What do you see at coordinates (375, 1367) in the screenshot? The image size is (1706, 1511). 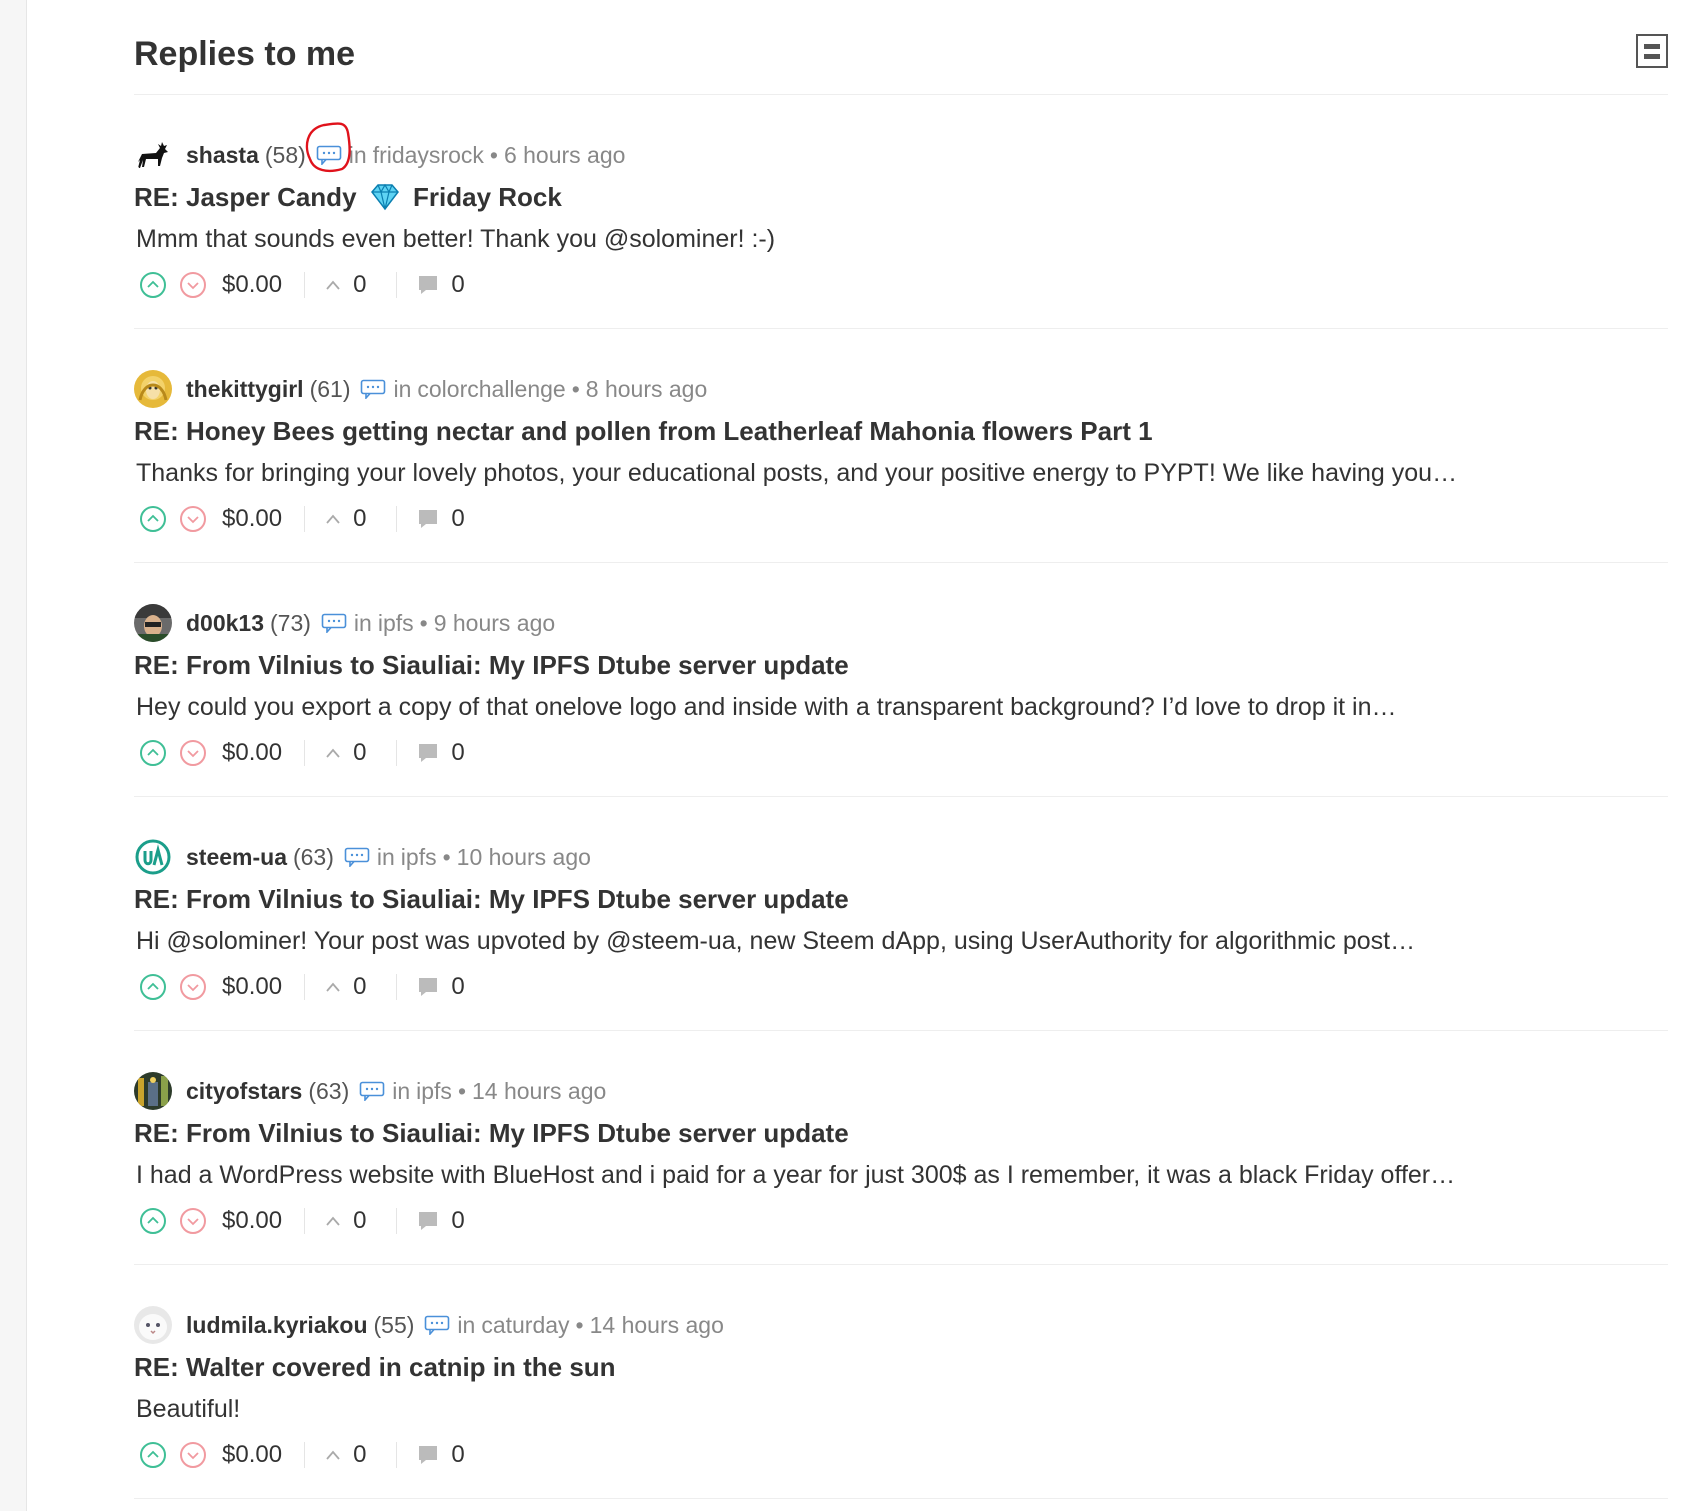 I see `reply-title: RE: Walter covered in catnip in the sun` at bounding box center [375, 1367].